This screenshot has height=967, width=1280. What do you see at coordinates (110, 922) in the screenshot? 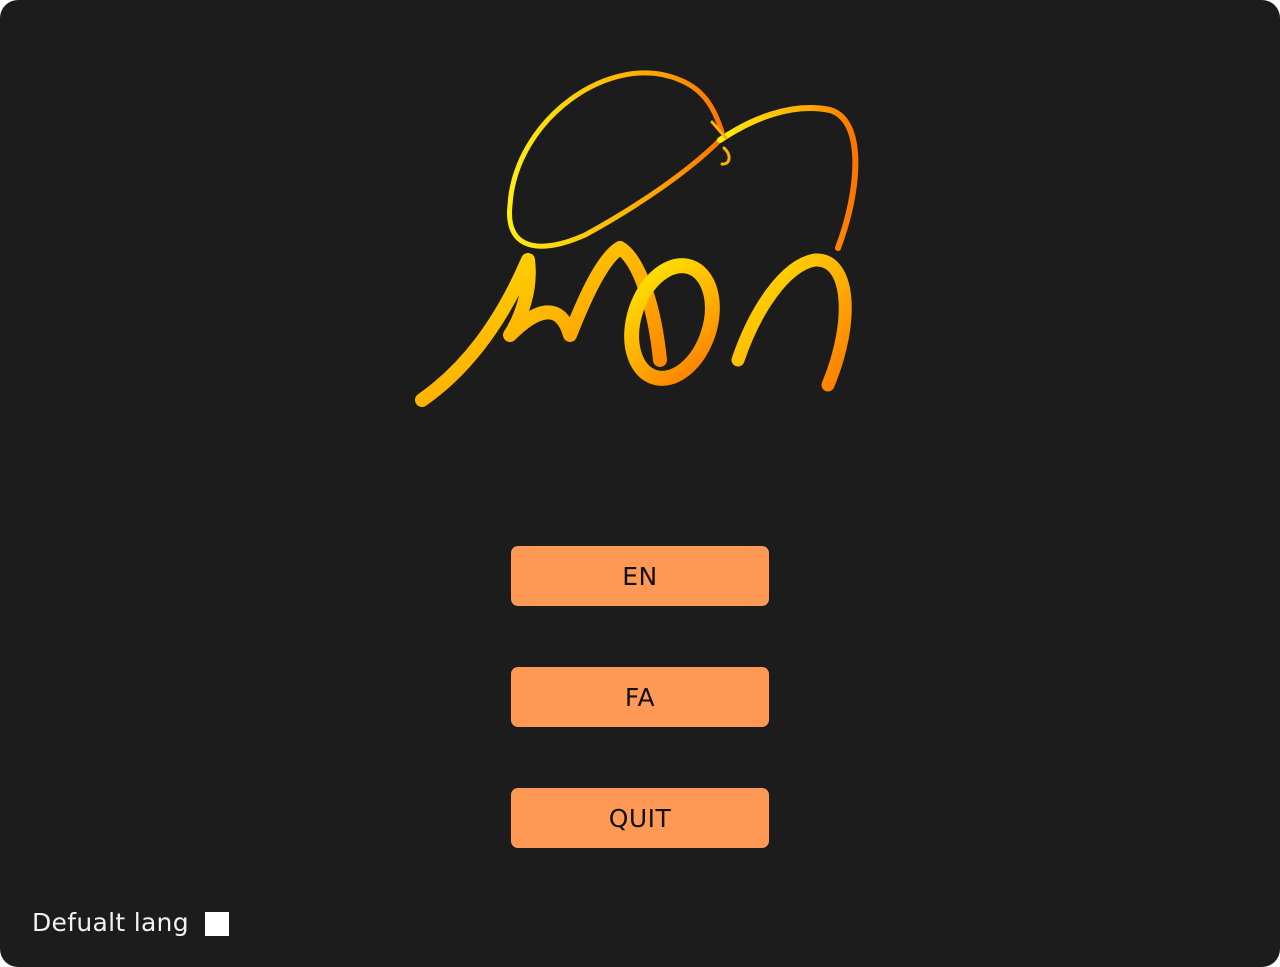
I see `default-lang-label: Defualt lang` at bounding box center [110, 922].